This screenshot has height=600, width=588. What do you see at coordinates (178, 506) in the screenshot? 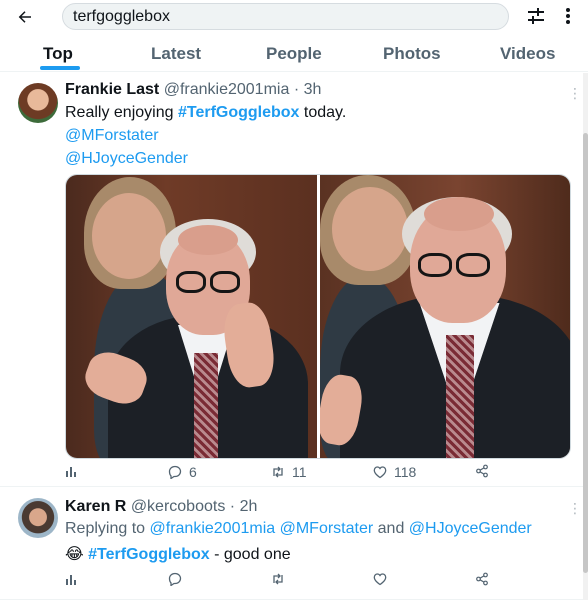
I see `author-handle: @kercoboots` at bounding box center [178, 506].